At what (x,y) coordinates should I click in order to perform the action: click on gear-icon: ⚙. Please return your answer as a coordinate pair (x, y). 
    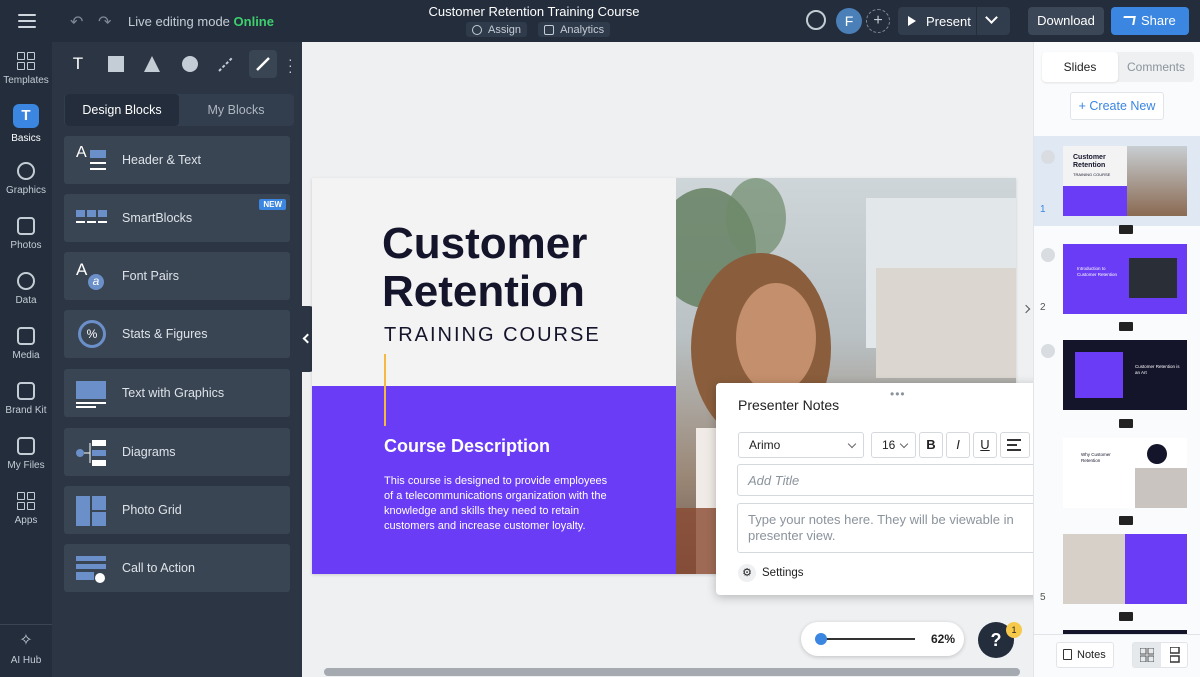
    Looking at the image, I should click on (747, 573).